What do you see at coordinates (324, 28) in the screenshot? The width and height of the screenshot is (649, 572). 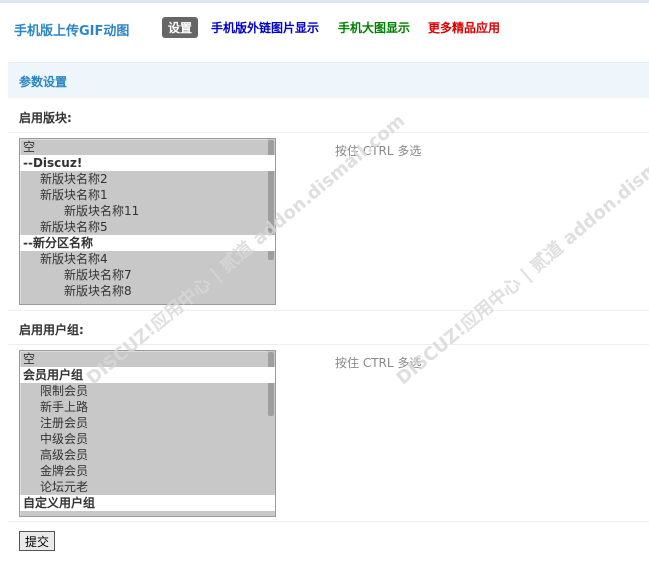 I see `plugin-header: 手机版上传GIF动图 设置 手机版外链图片显示 手机大图显示 更多精品应用` at bounding box center [324, 28].